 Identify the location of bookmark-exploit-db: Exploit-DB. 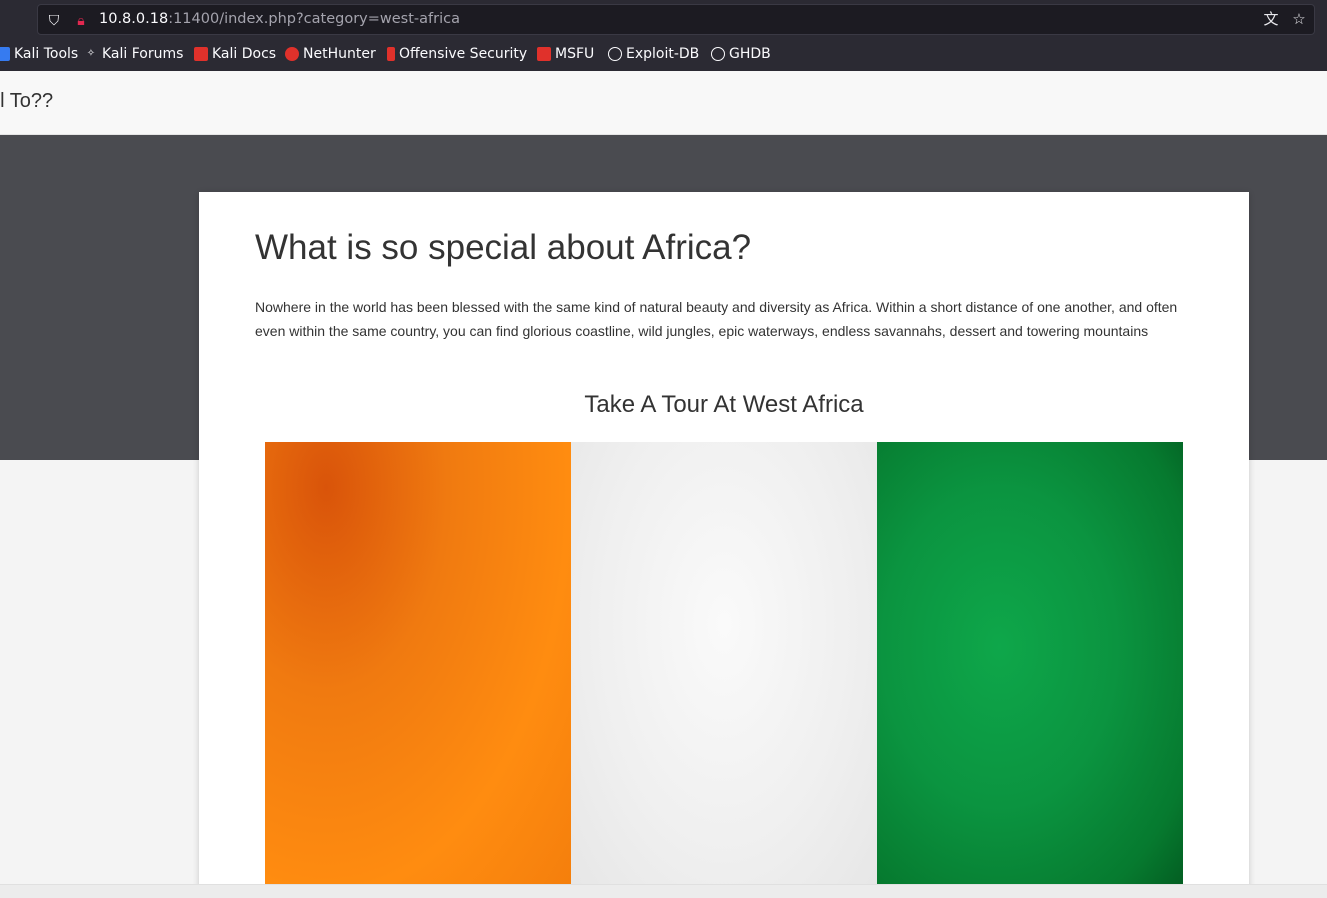
(653, 54).